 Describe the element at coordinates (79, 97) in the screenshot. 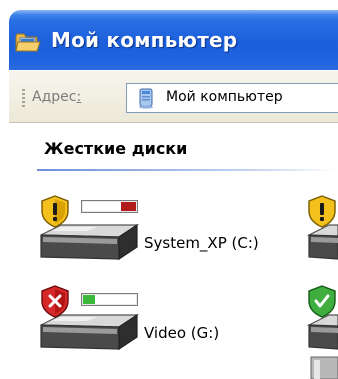

I see `address-label-accelerator: :` at that location.